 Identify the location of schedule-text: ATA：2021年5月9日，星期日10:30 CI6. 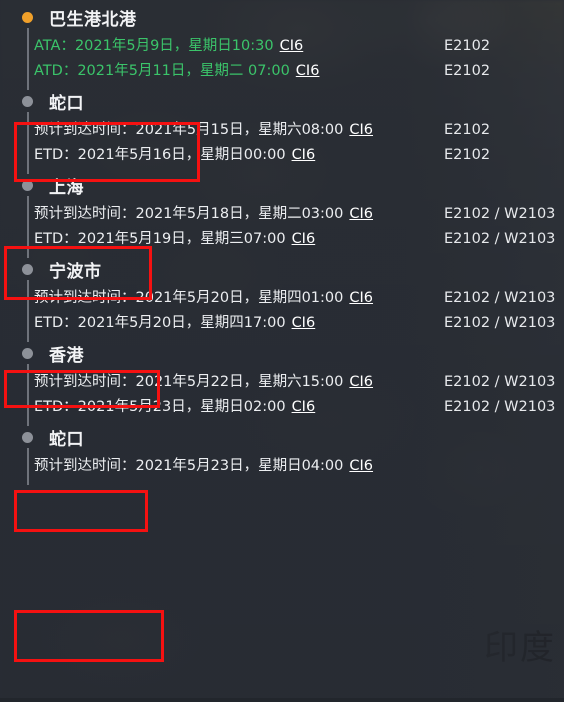
(236, 46).